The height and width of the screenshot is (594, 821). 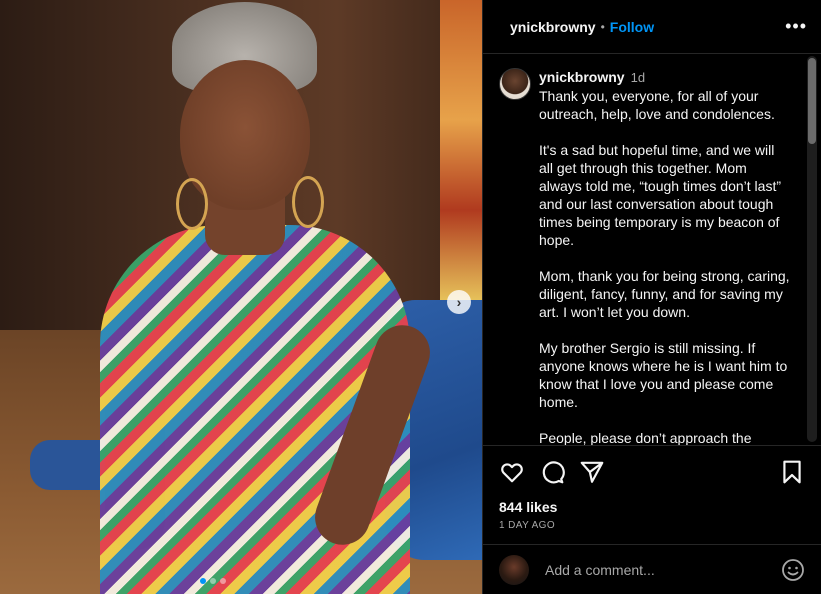 I want to click on chevron-right-icon: ›, so click(x=459, y=302).